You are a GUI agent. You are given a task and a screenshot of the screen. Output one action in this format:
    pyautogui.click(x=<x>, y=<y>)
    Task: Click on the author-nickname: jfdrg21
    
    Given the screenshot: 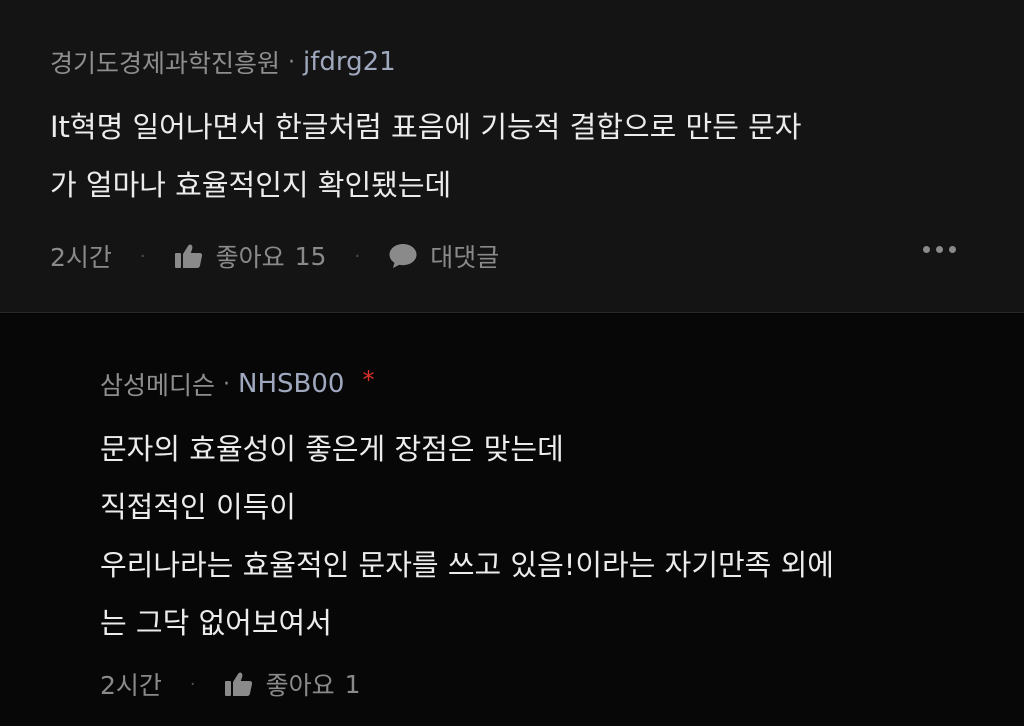 What is the action you would take?
    pyautogui.click(x=349, y=62)
    